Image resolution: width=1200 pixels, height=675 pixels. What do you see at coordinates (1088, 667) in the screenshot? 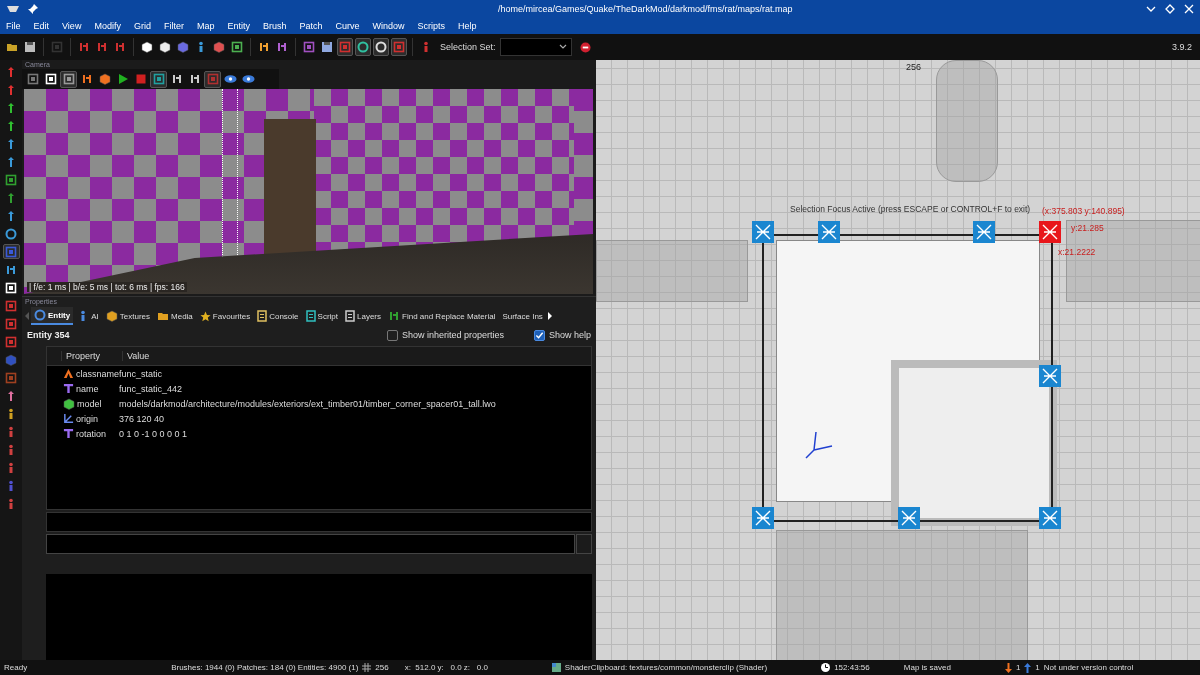
I see `version-control-status: Not under version control` at bounding box center [1088, 667].